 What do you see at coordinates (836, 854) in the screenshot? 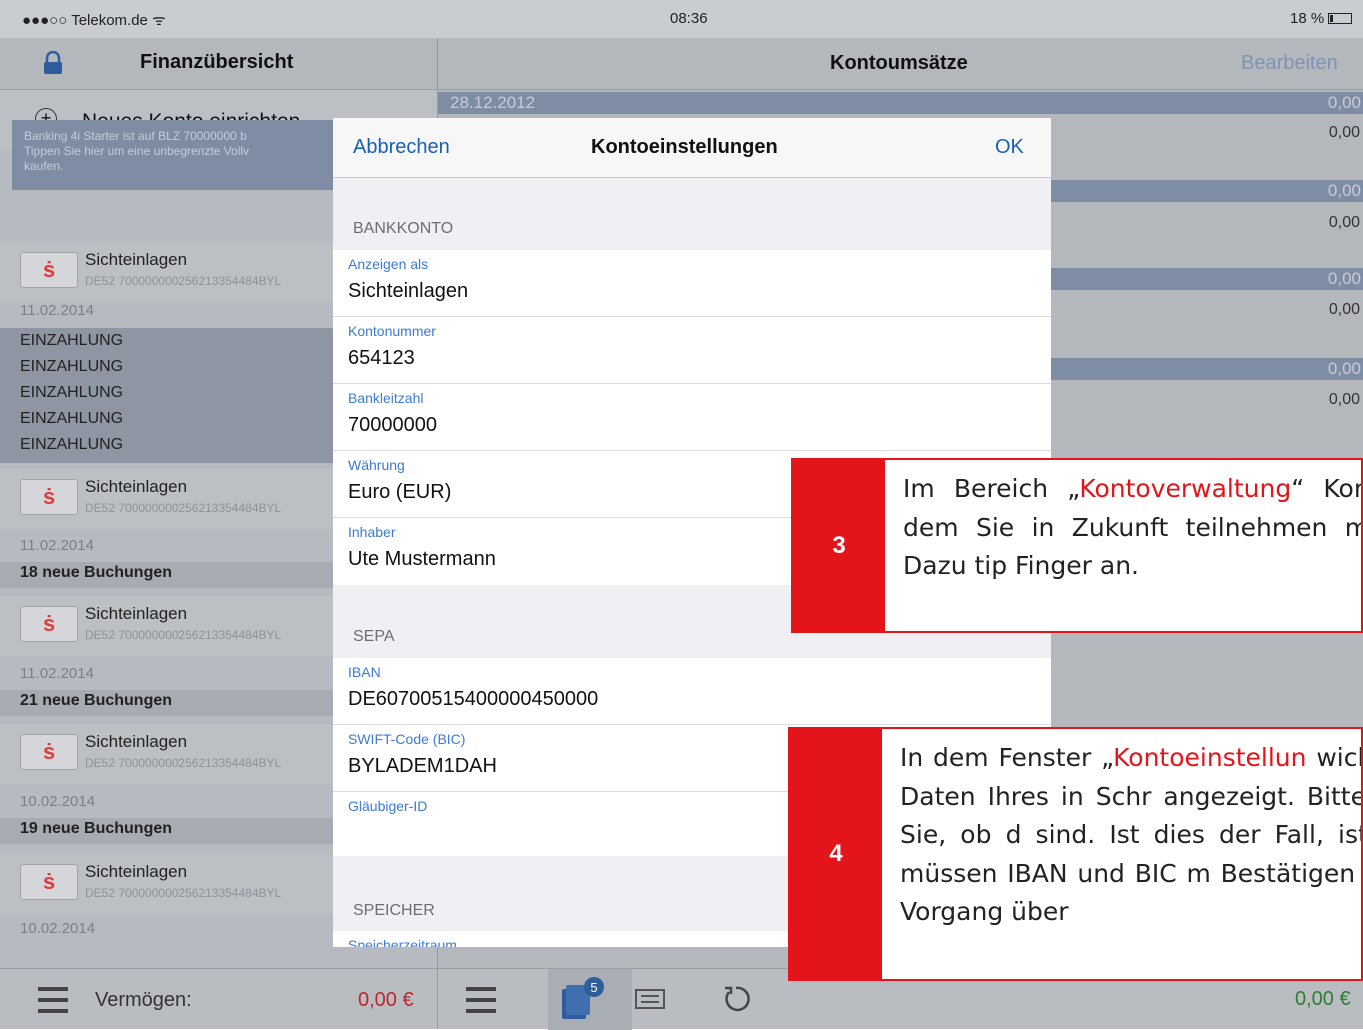
I see `callout-number: 4` at bounding box center [836, 854].